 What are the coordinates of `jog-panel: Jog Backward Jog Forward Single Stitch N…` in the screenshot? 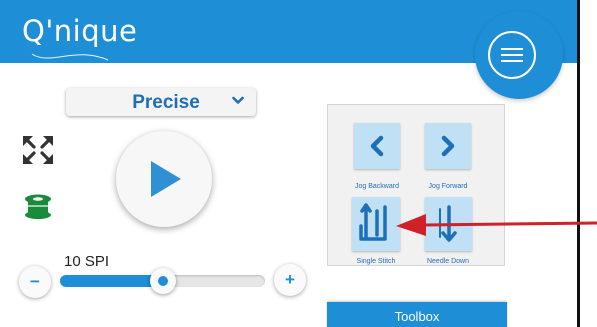 It's located at (416, 185).